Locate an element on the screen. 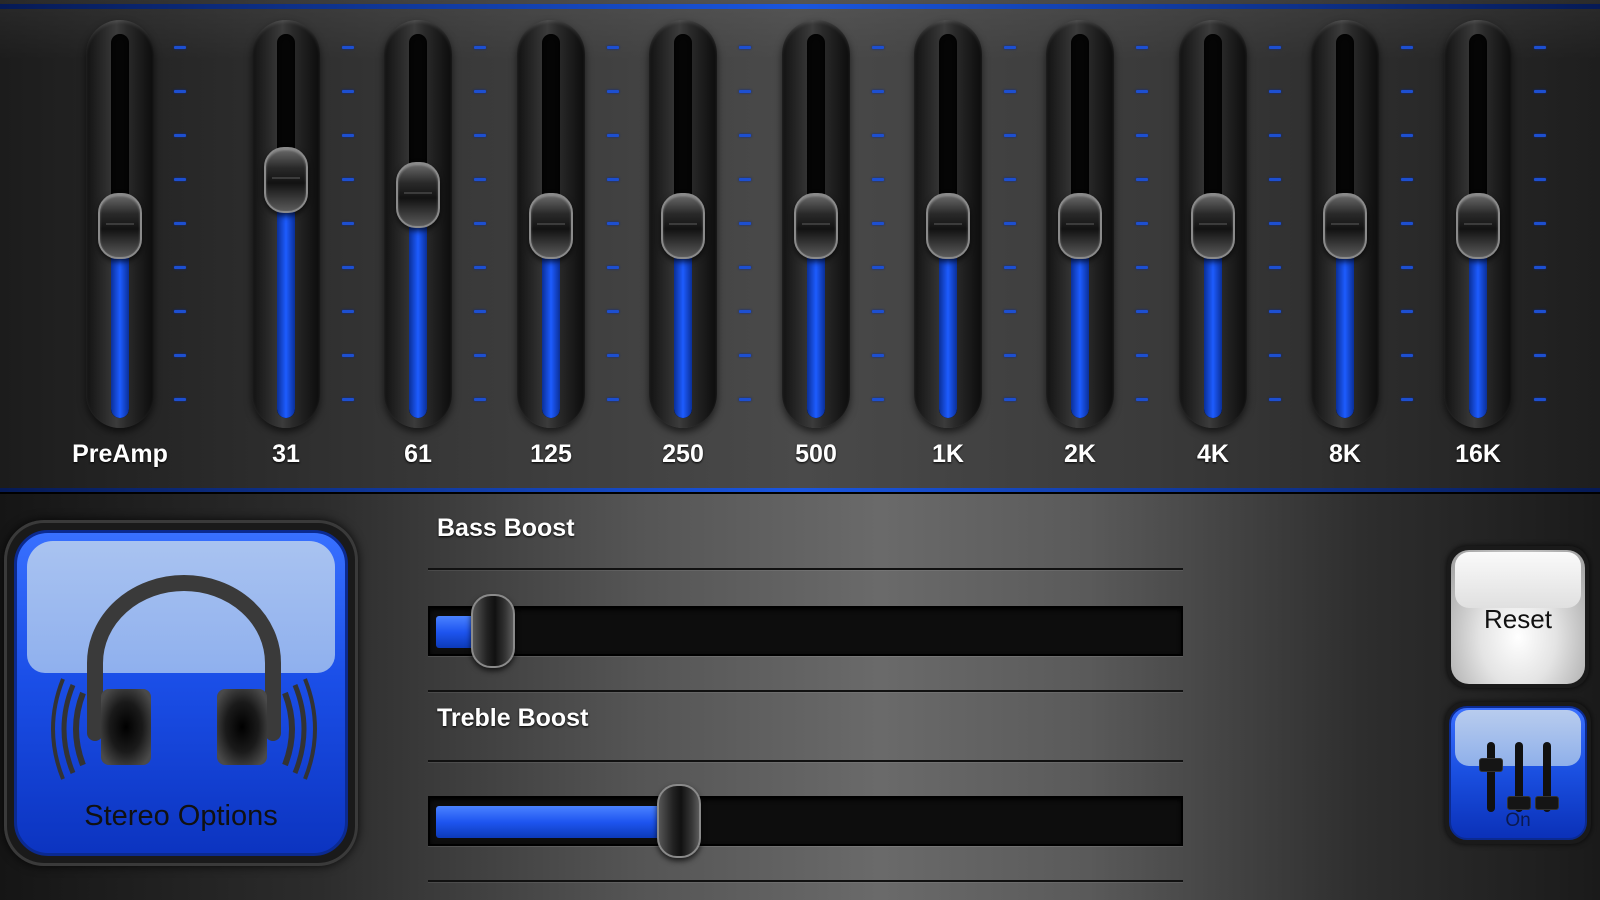 Image resolution: width=1600 pixels, height=900 pixels. eq-band-slider: 500 is located at coordinates (816, 255).